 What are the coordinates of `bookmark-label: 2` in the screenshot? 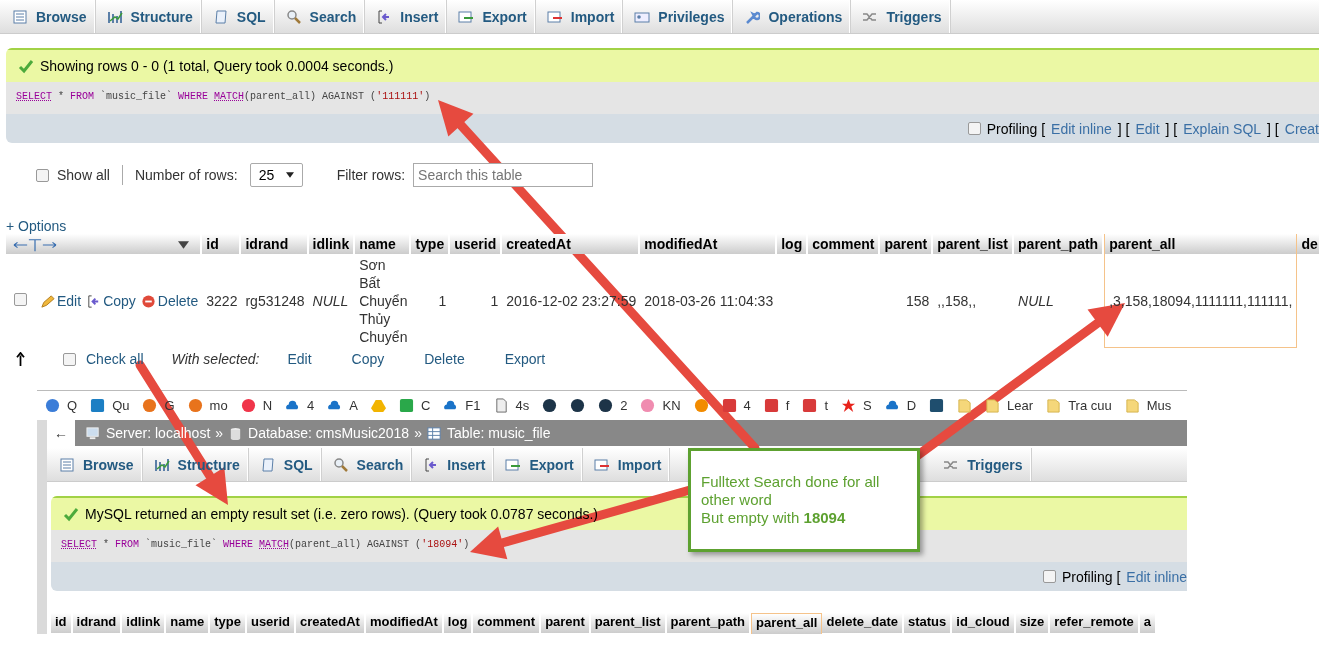 It's located at (624, 405).